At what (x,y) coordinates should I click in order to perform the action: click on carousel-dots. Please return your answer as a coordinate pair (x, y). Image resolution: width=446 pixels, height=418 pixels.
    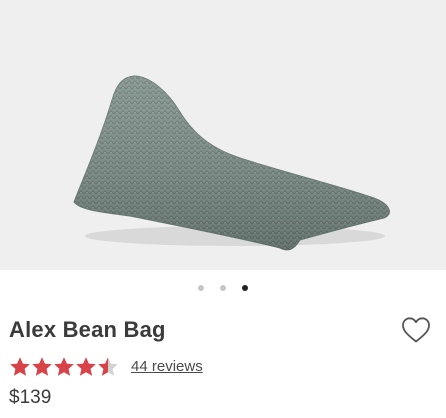
    Looking at the image, I should click on (223, 288).